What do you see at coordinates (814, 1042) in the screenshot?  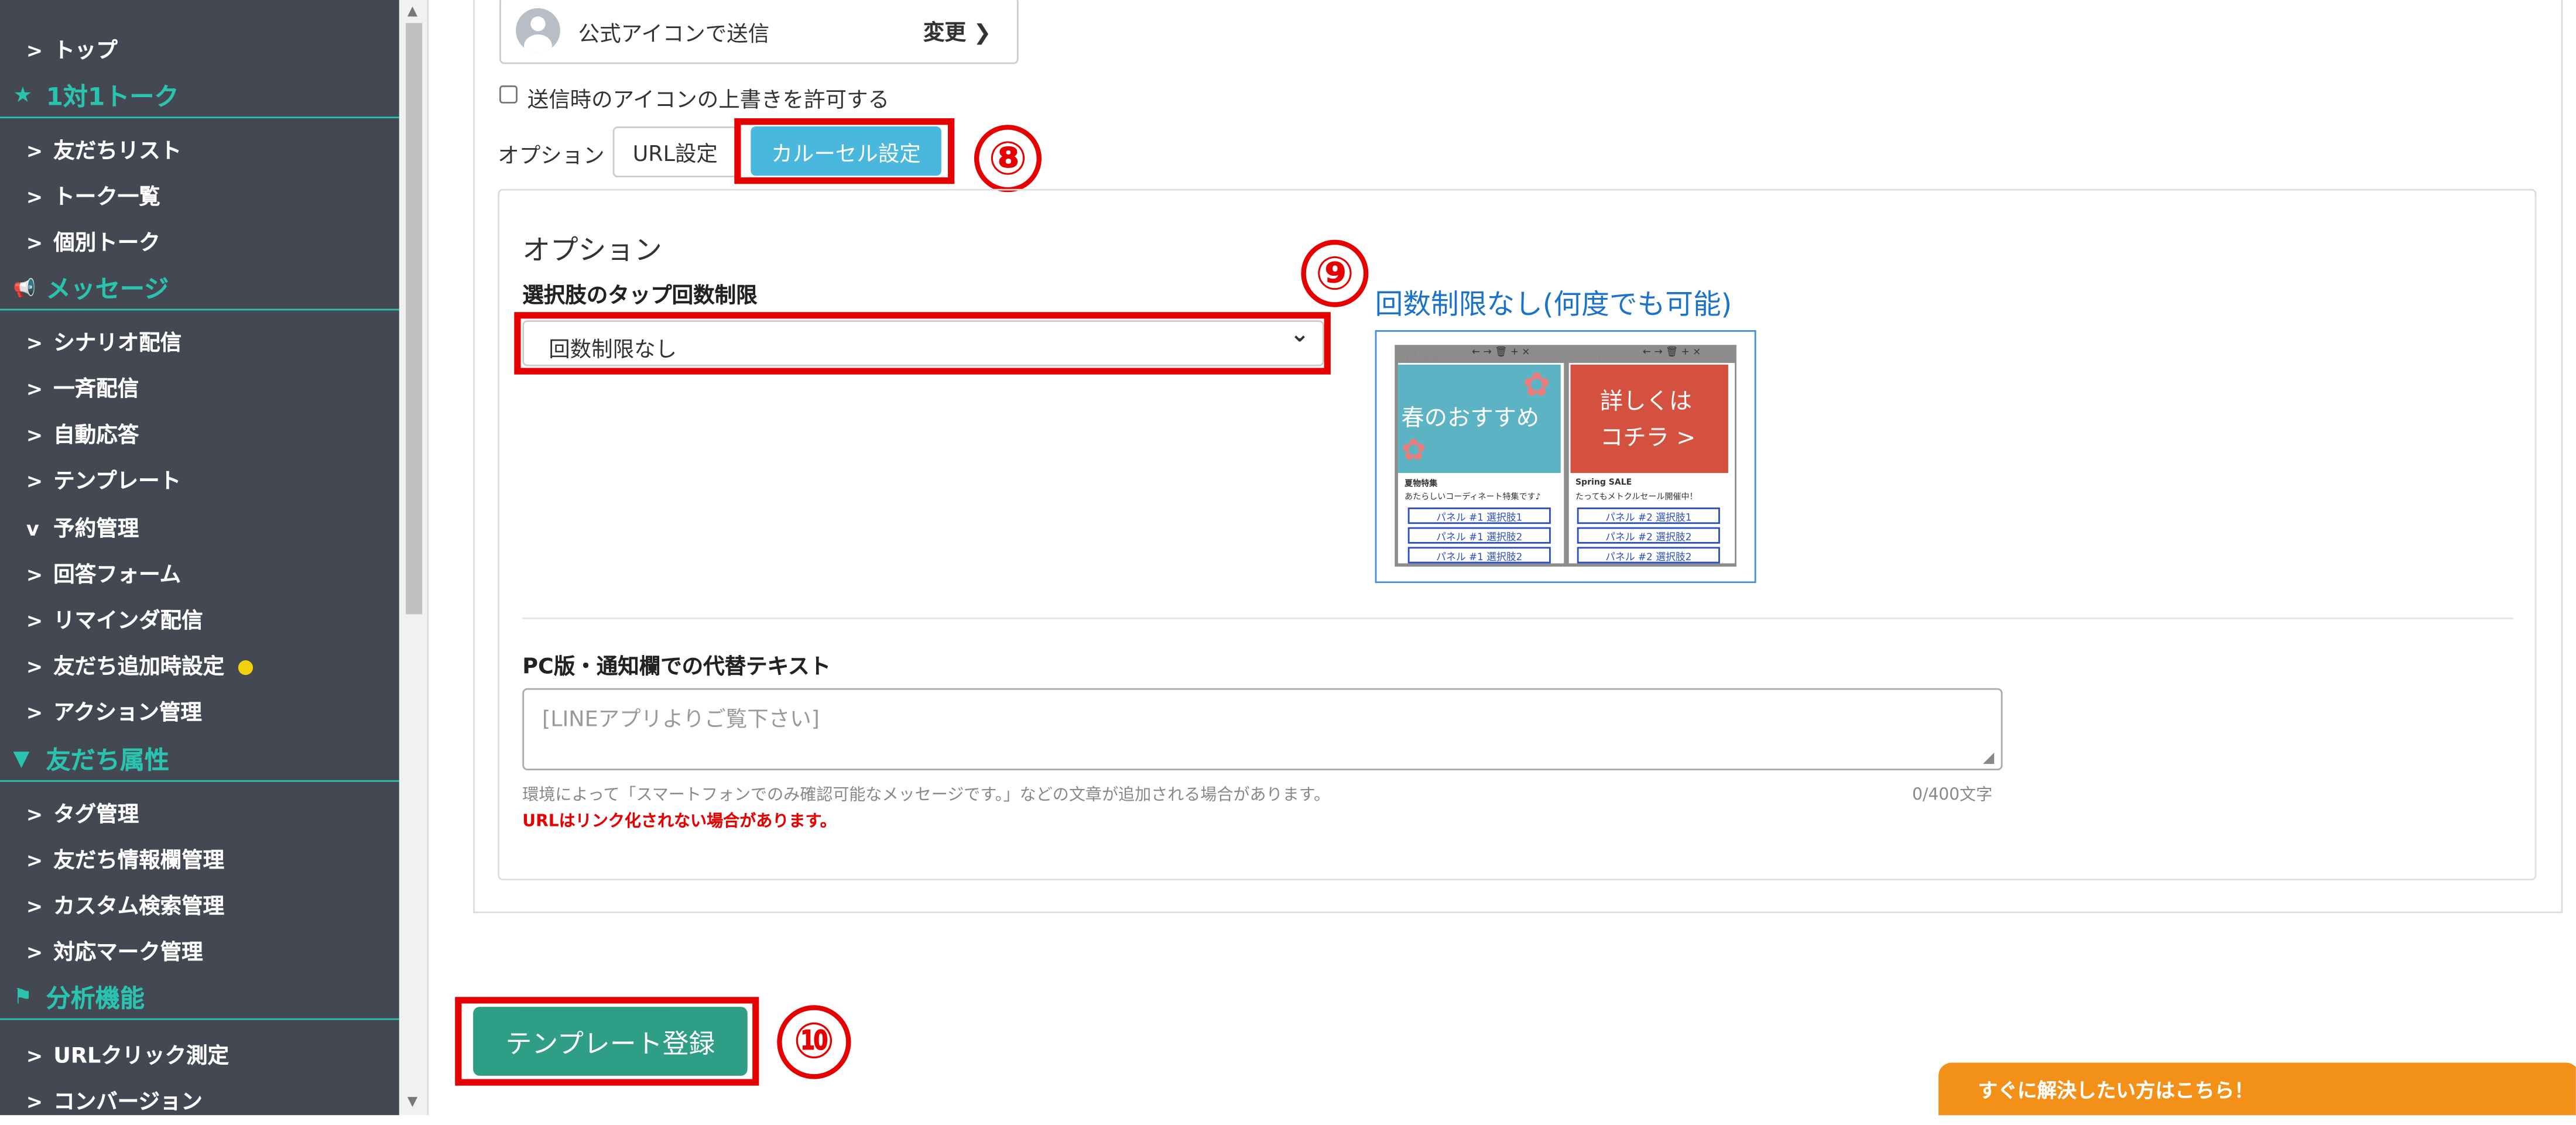 I see `annotation-step10: ⑩` at bounding box center [814, 1042].